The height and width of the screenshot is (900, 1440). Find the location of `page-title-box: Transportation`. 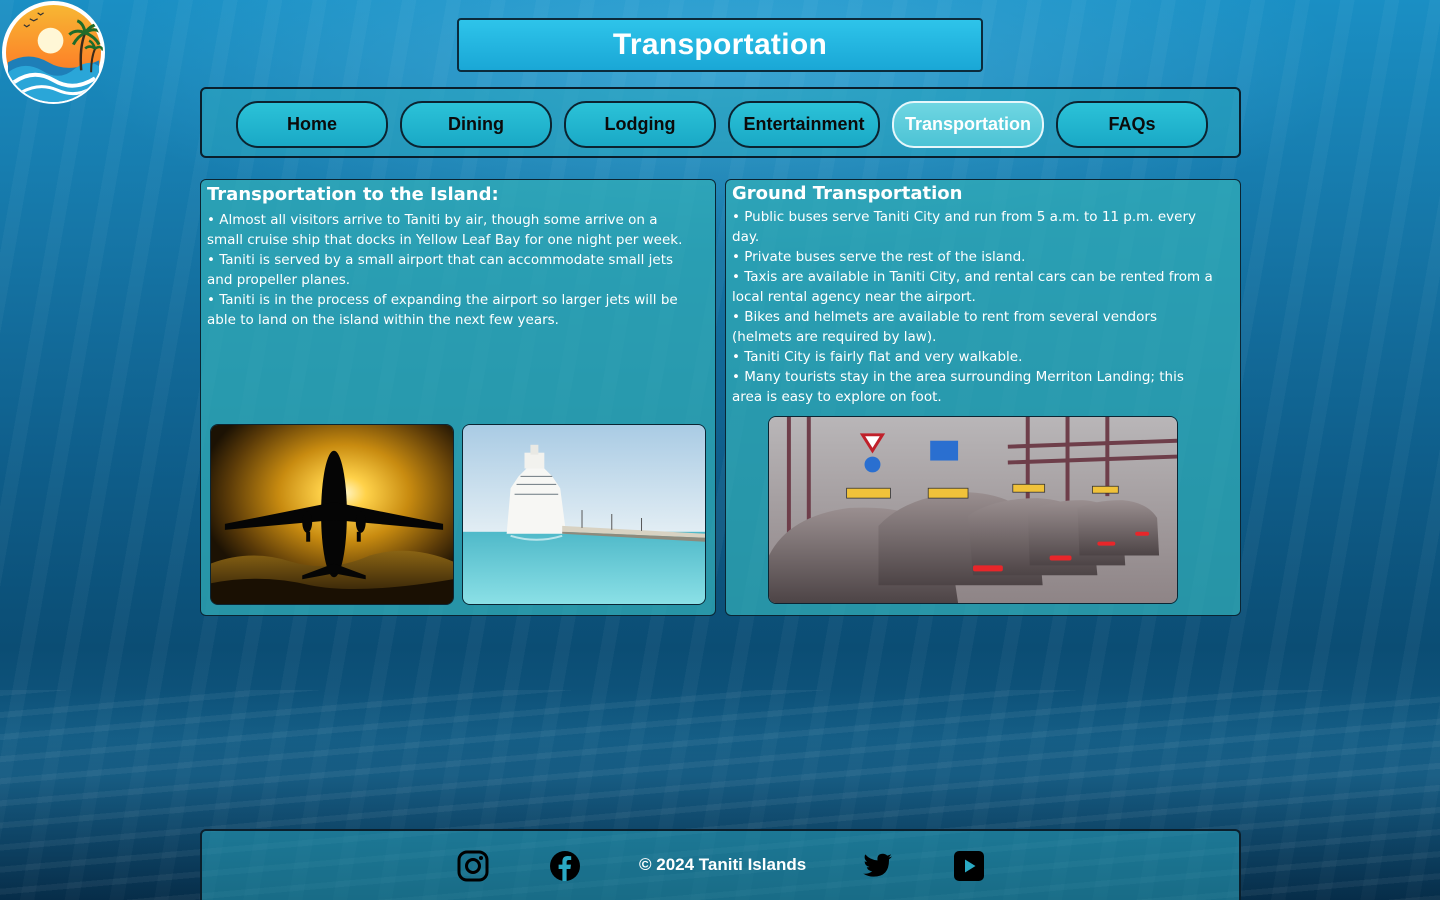

page-title-box: Transportation is located at coordinates (720, 45).